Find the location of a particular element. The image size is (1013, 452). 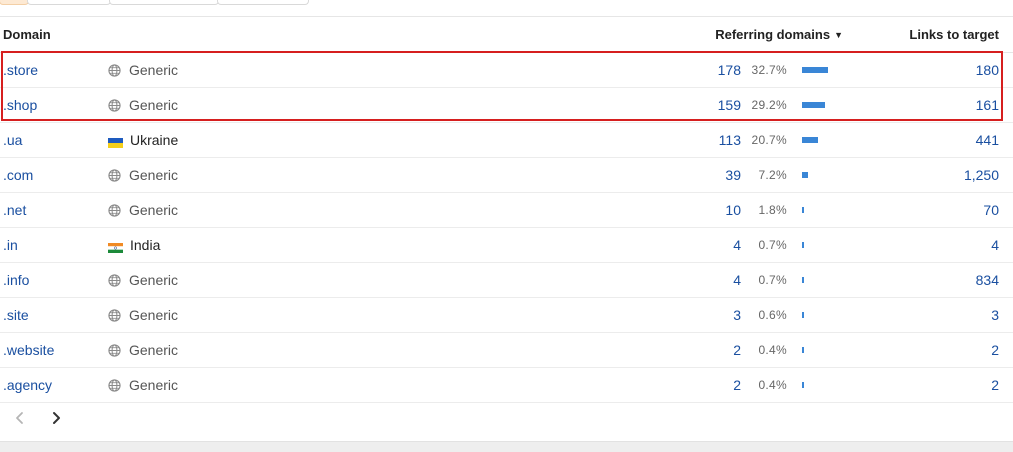

links-to-target-count: 161 is located at coordinates (987, 105).